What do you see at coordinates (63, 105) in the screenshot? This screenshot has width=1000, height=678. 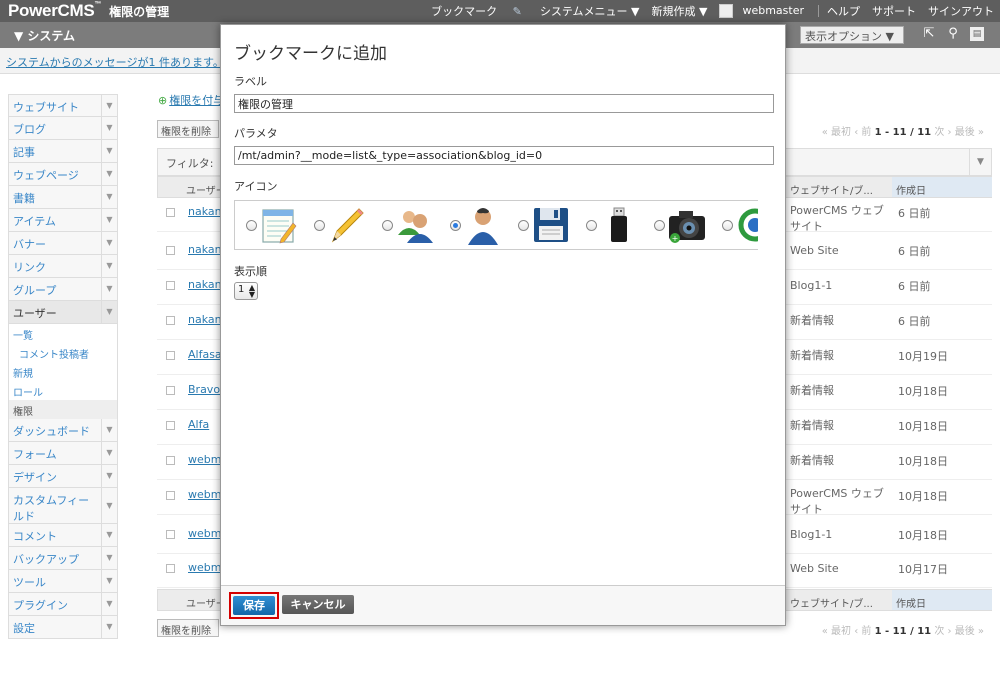 I see `sidebar-item: ウェブサイト ▼` at bounding box center [63, 105].